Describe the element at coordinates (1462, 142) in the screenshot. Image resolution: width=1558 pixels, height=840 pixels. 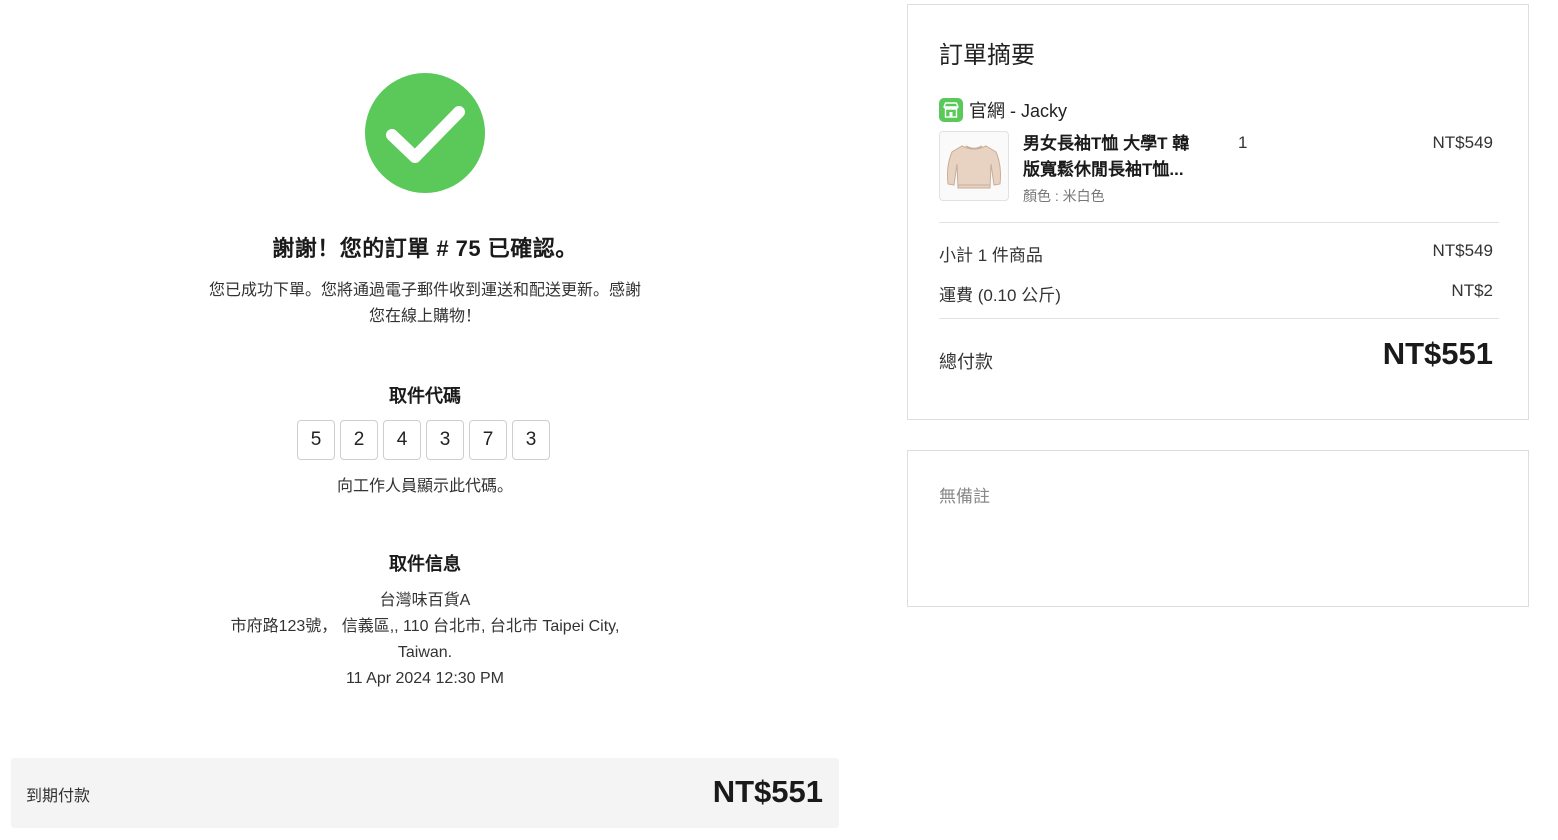
I see `product-price: NT$549` at that location.